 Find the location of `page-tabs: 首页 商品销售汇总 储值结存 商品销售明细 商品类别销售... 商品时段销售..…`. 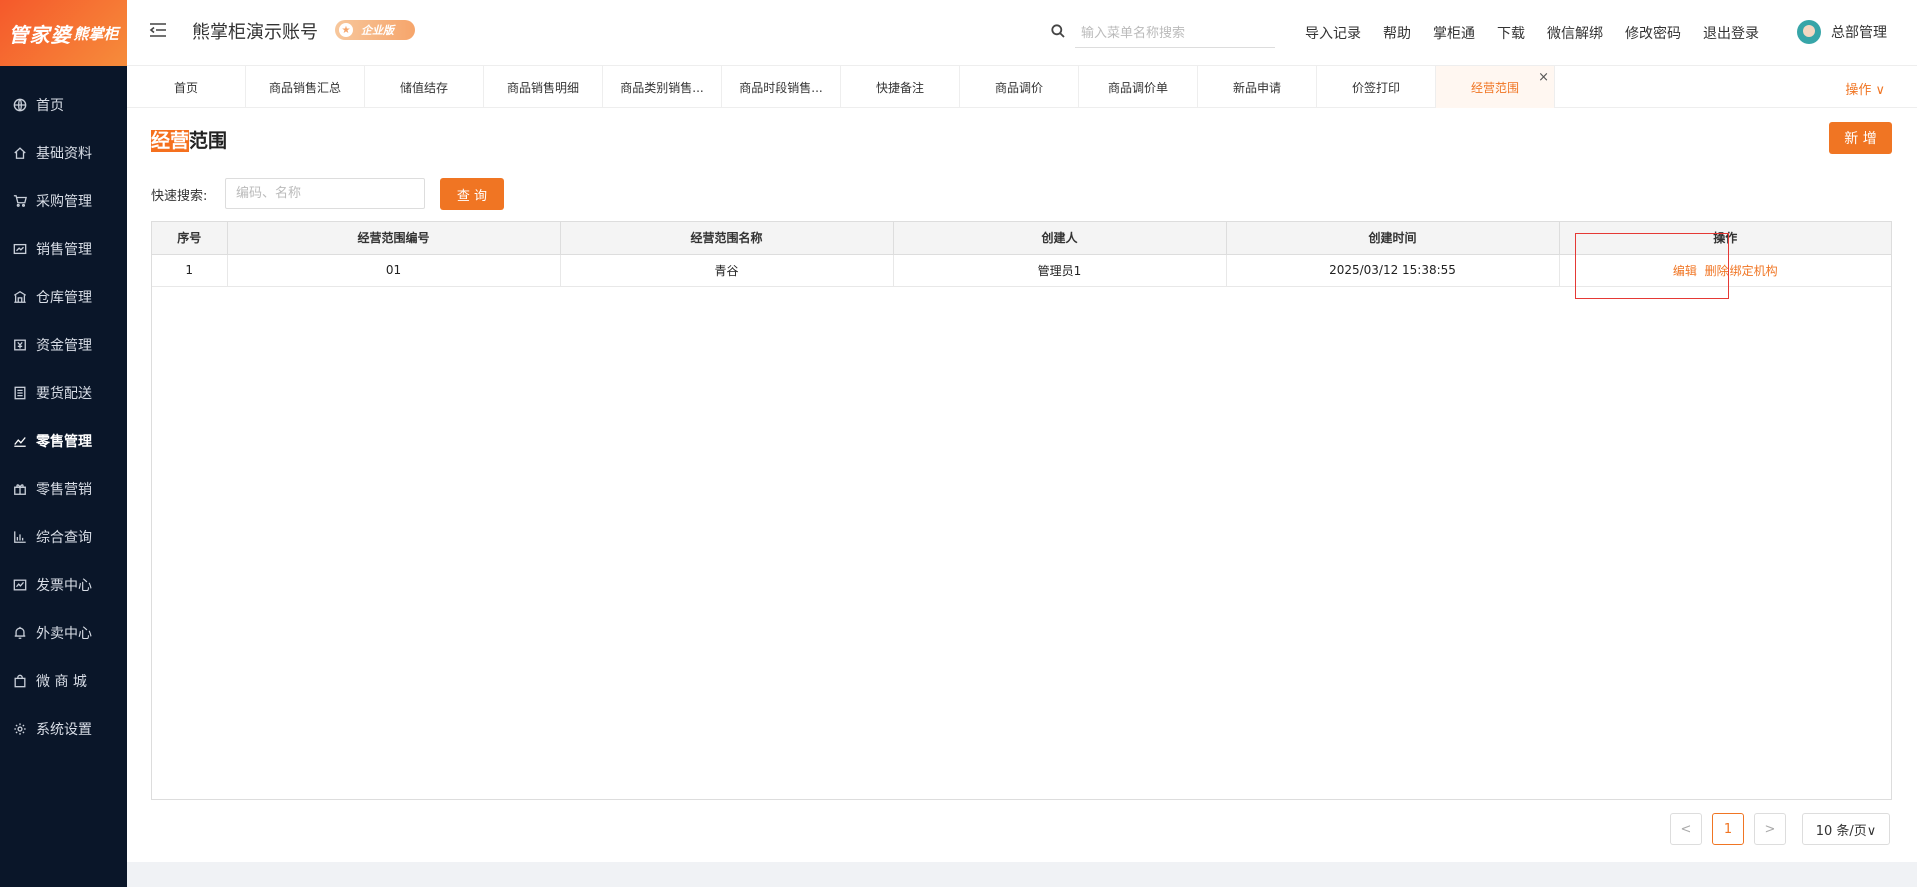

page-tabs: 首页 商品销售汇总 储值结存 商品销售明细 商品类别销售... 商品时段销售..… is located at coordinates (1022, 87).